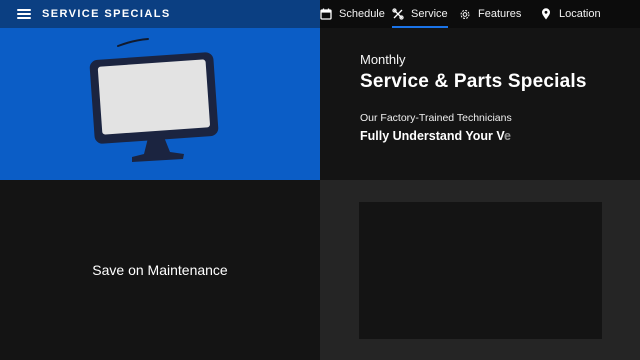 This screenshot has width=640, height=360. Describe the element at coordinates (429, 14) in the screenshot. I see `nav-item-label: Service` at that location.